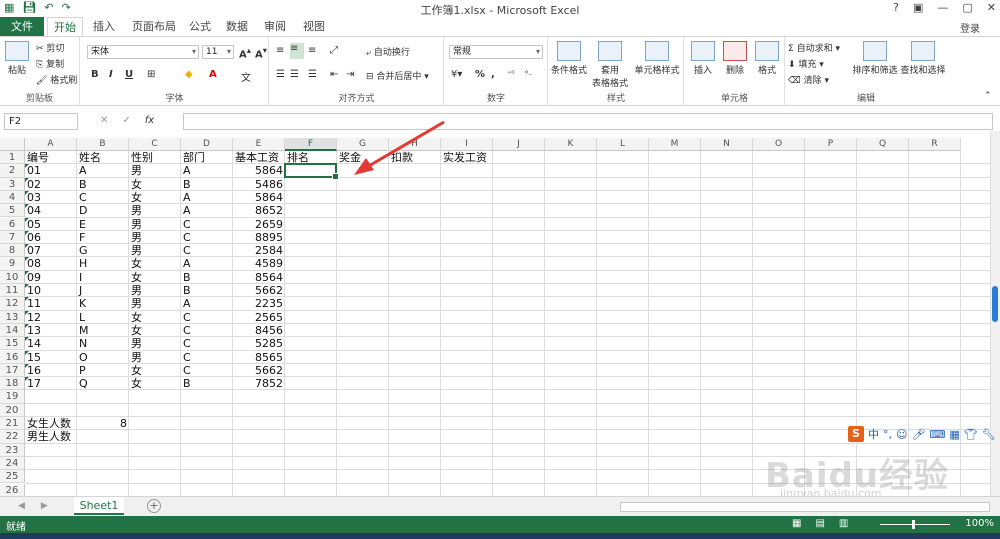  I want to click on cell: 01, so click(51, 170).